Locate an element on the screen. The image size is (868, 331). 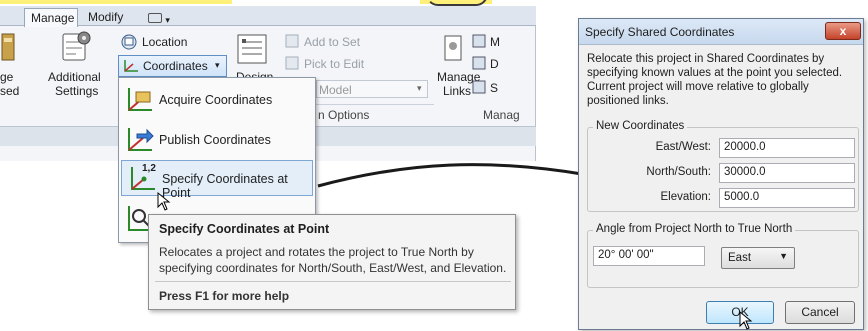
cut-off-label-2: sed is located at coordinates (10, 91).